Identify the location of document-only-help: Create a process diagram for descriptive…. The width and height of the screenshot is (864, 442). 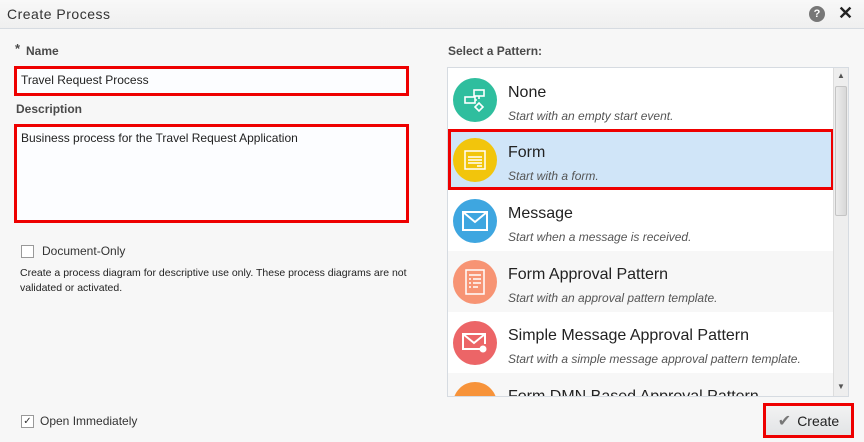
(213, 280).